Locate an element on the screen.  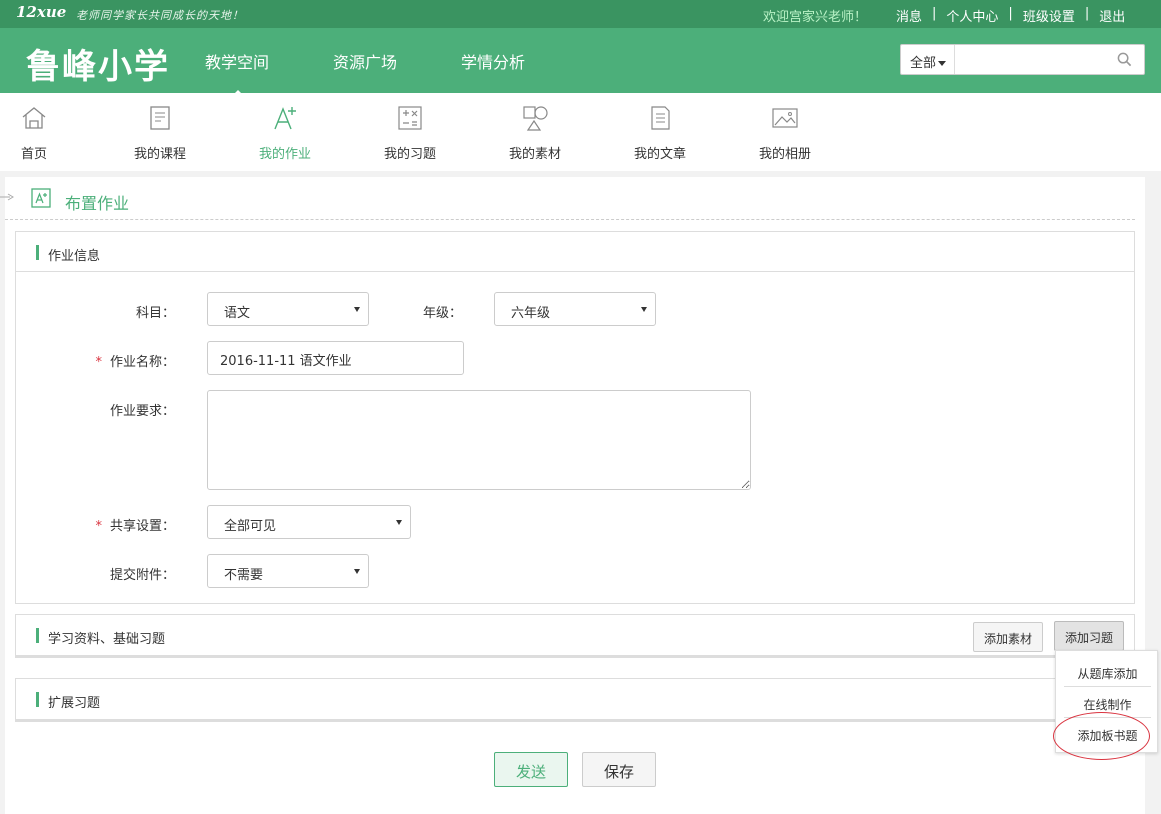
homework-name-label: * 作业名称： is located at coordinates (125, 360).